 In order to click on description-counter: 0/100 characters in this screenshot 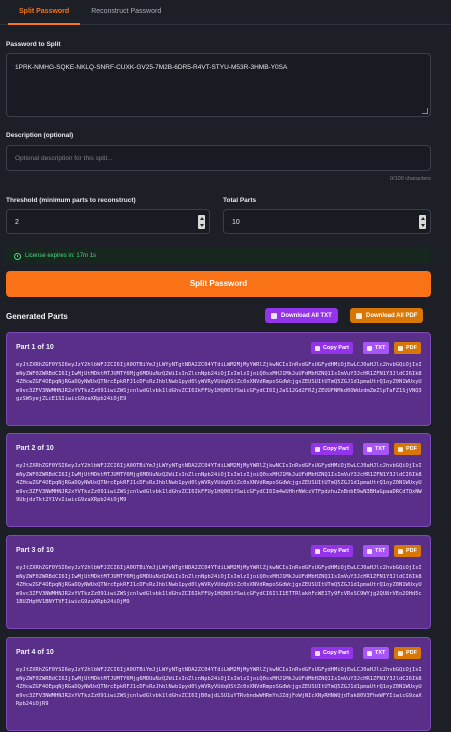, I will do `click(410, 179)`.